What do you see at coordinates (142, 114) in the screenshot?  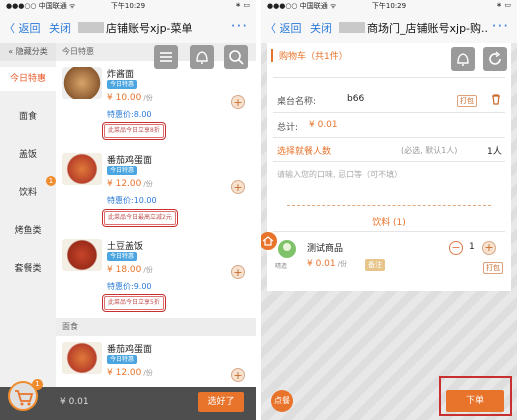 I see `promo-value: 8.00` at bounding box center [142, 114].